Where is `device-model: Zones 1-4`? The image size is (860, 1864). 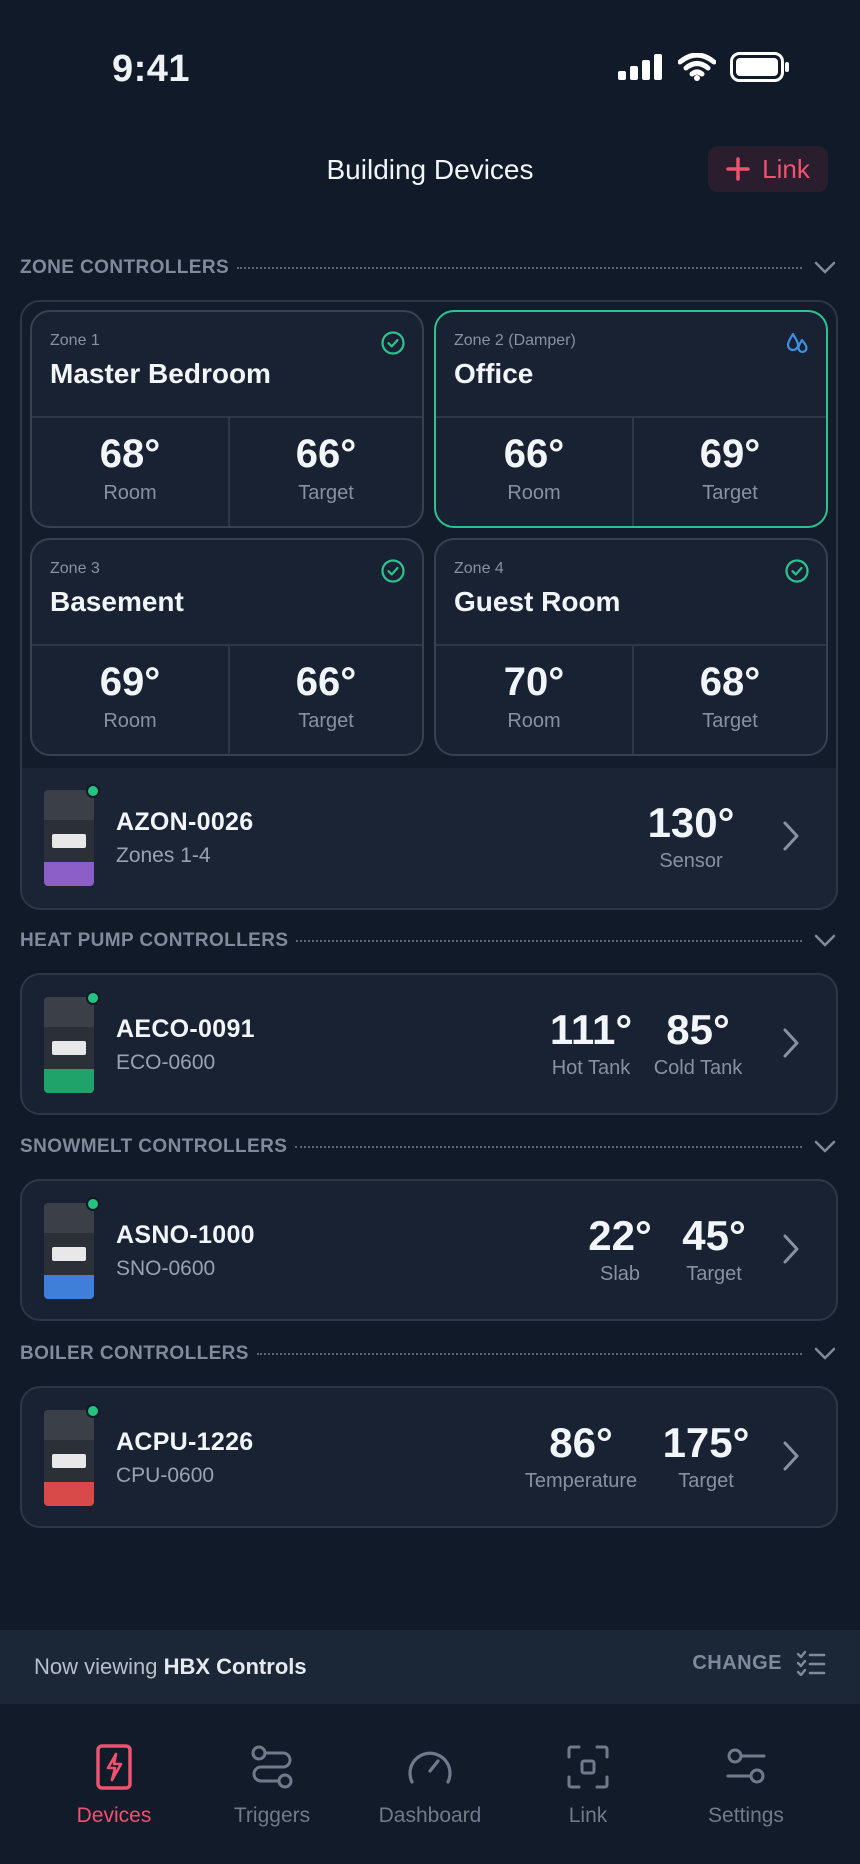
device-model: Zones 1-4 is located at coordinates (163, 855).